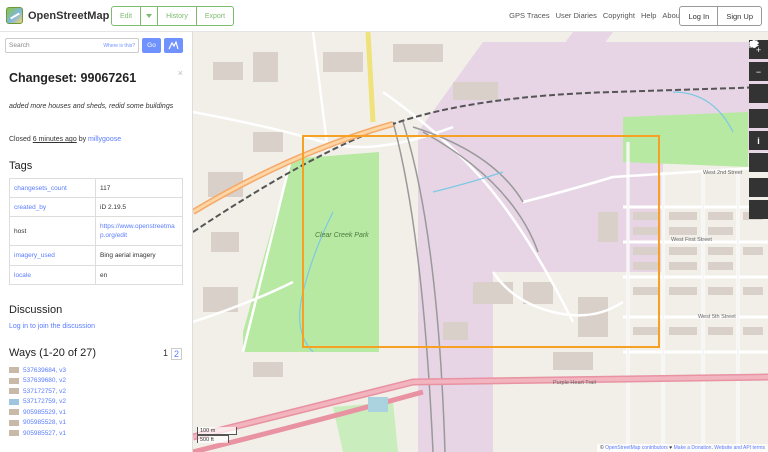  Describe the element at coordinates (619, 15) in the screenshot. I see `nav-copyright: Copyright` at that location.